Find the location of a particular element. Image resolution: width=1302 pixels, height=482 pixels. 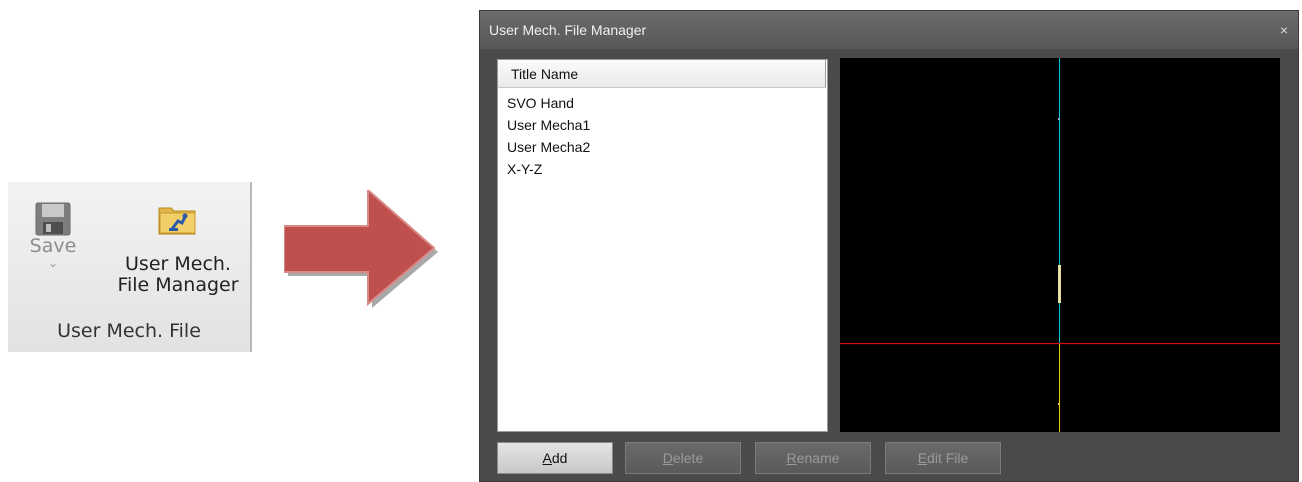

edit-file-mnemonic: E is located at coordinates (922, 458).